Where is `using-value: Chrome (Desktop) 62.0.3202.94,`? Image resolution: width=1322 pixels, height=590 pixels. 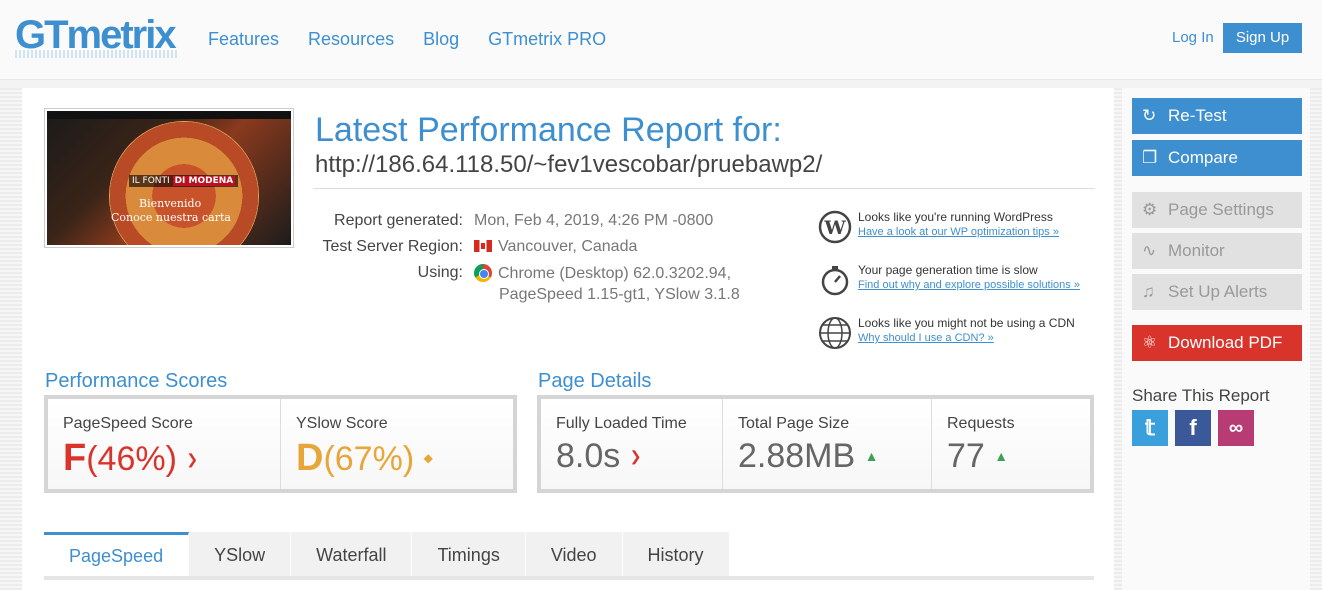
using-value: Chrome (Desktop) 62.0.3202.94, is located at coordinates (602, 273).